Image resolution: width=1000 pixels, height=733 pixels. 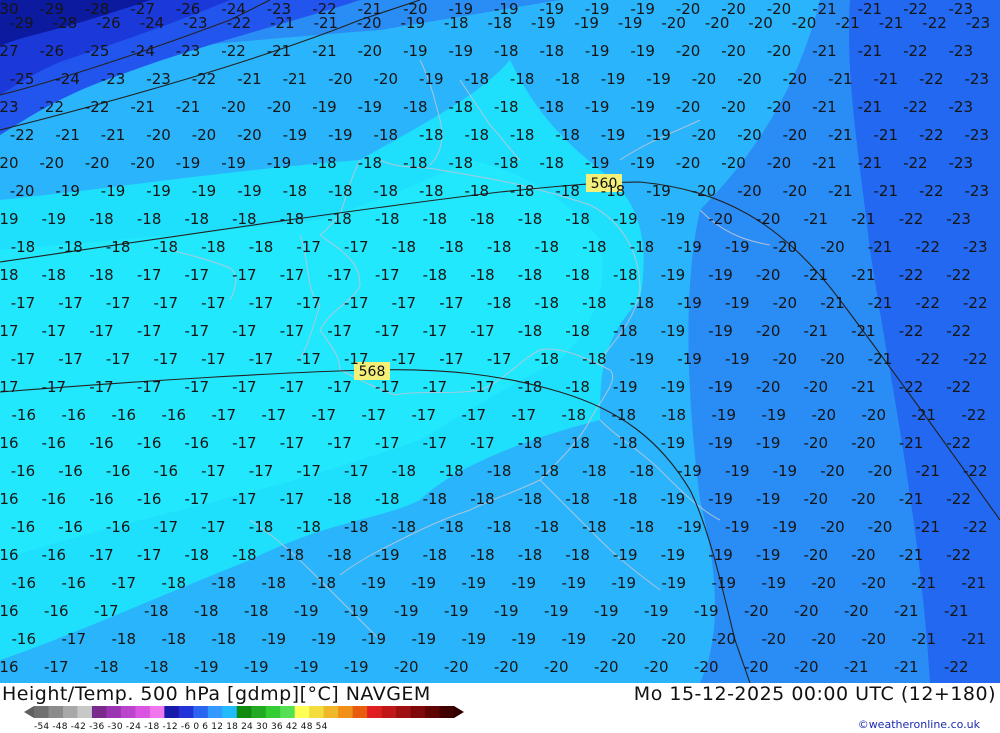 What do you see at coordinates (919, 724) in the screenshot?
I see `credit-link: ©weatheronline.co.uk` at bounding box center [919, 724].